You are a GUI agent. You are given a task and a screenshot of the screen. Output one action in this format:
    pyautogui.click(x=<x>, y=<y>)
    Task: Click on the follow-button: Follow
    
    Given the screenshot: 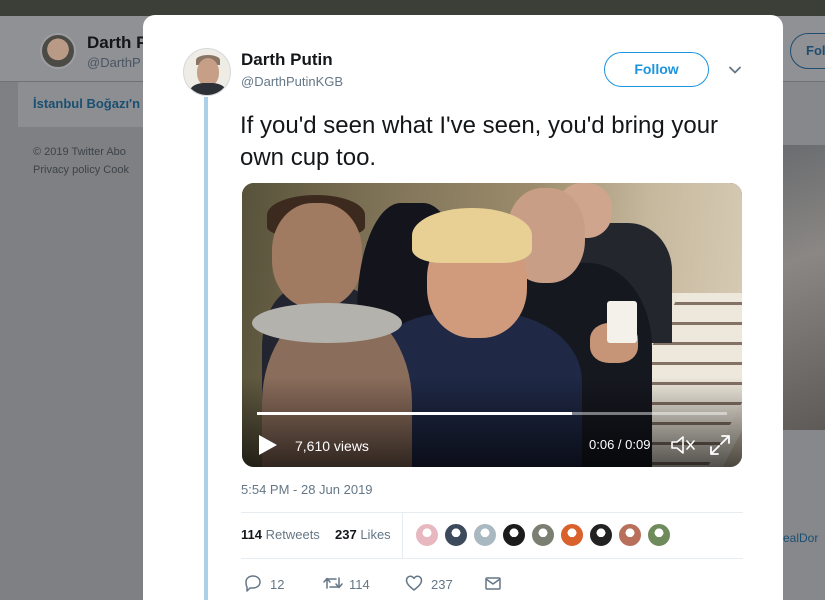 What is the action you would take?
    pyautogui.click(x=656, y=69)
    